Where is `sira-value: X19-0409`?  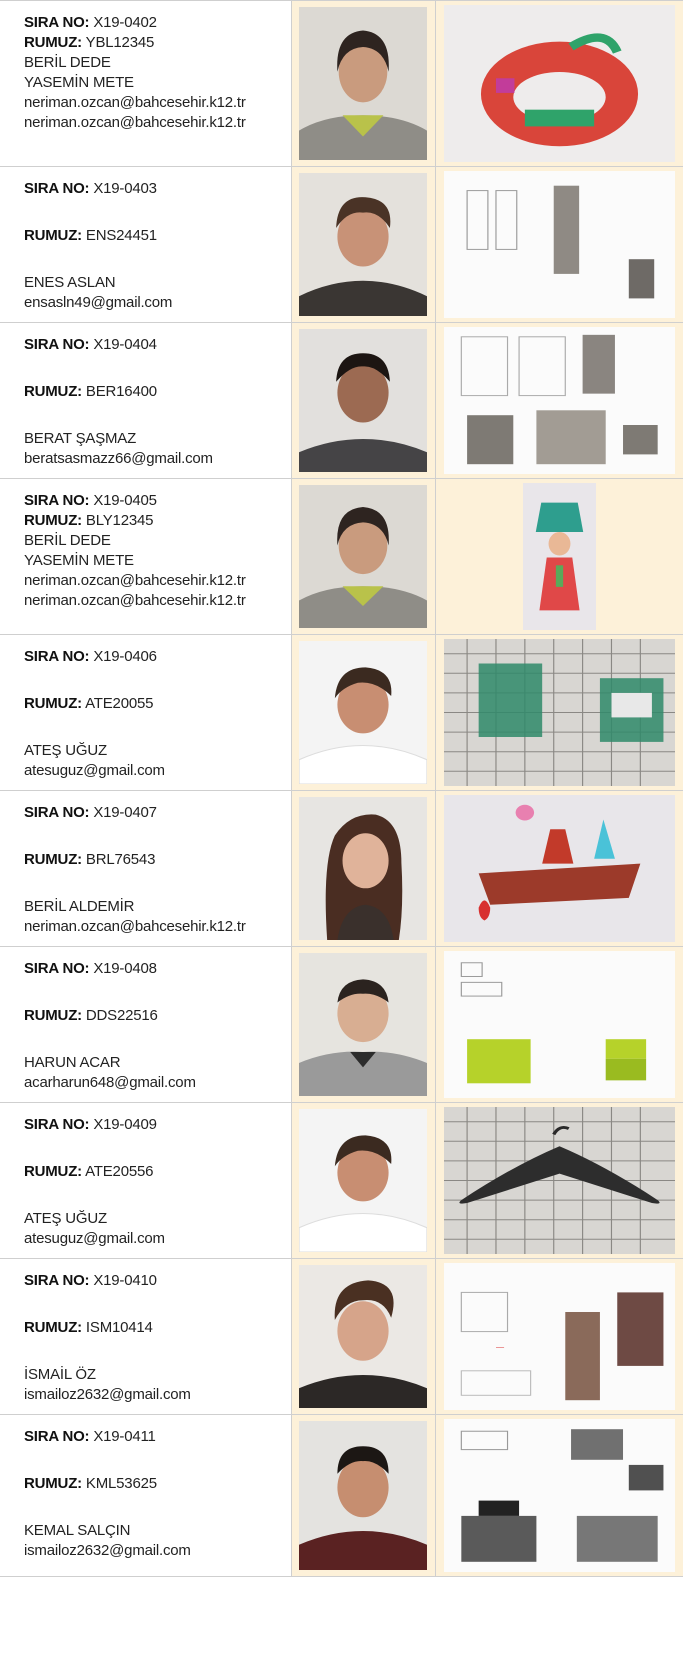 sira-value: X19-0409 is located at coordinates (125, 1124).